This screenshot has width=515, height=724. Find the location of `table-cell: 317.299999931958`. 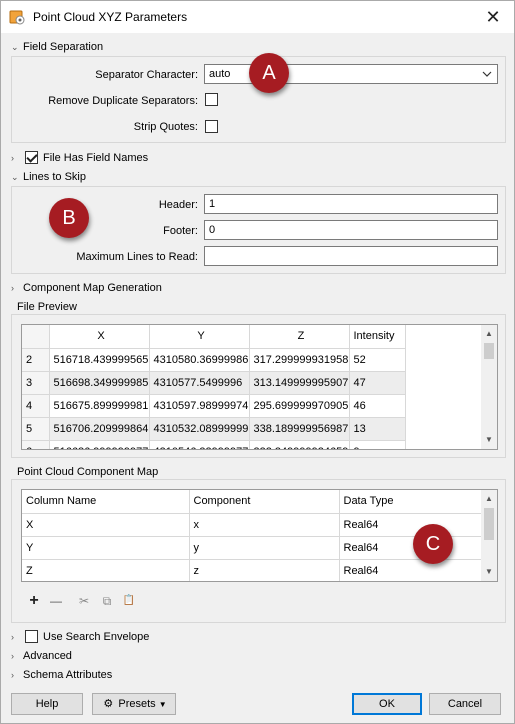

table-cell: 317.299999931958 is located at coordinates (299, 360).